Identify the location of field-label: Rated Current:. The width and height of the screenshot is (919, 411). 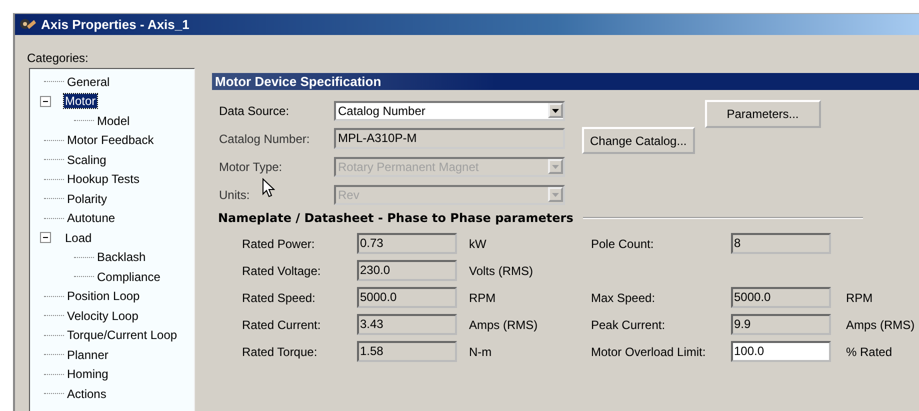
(282, 325).